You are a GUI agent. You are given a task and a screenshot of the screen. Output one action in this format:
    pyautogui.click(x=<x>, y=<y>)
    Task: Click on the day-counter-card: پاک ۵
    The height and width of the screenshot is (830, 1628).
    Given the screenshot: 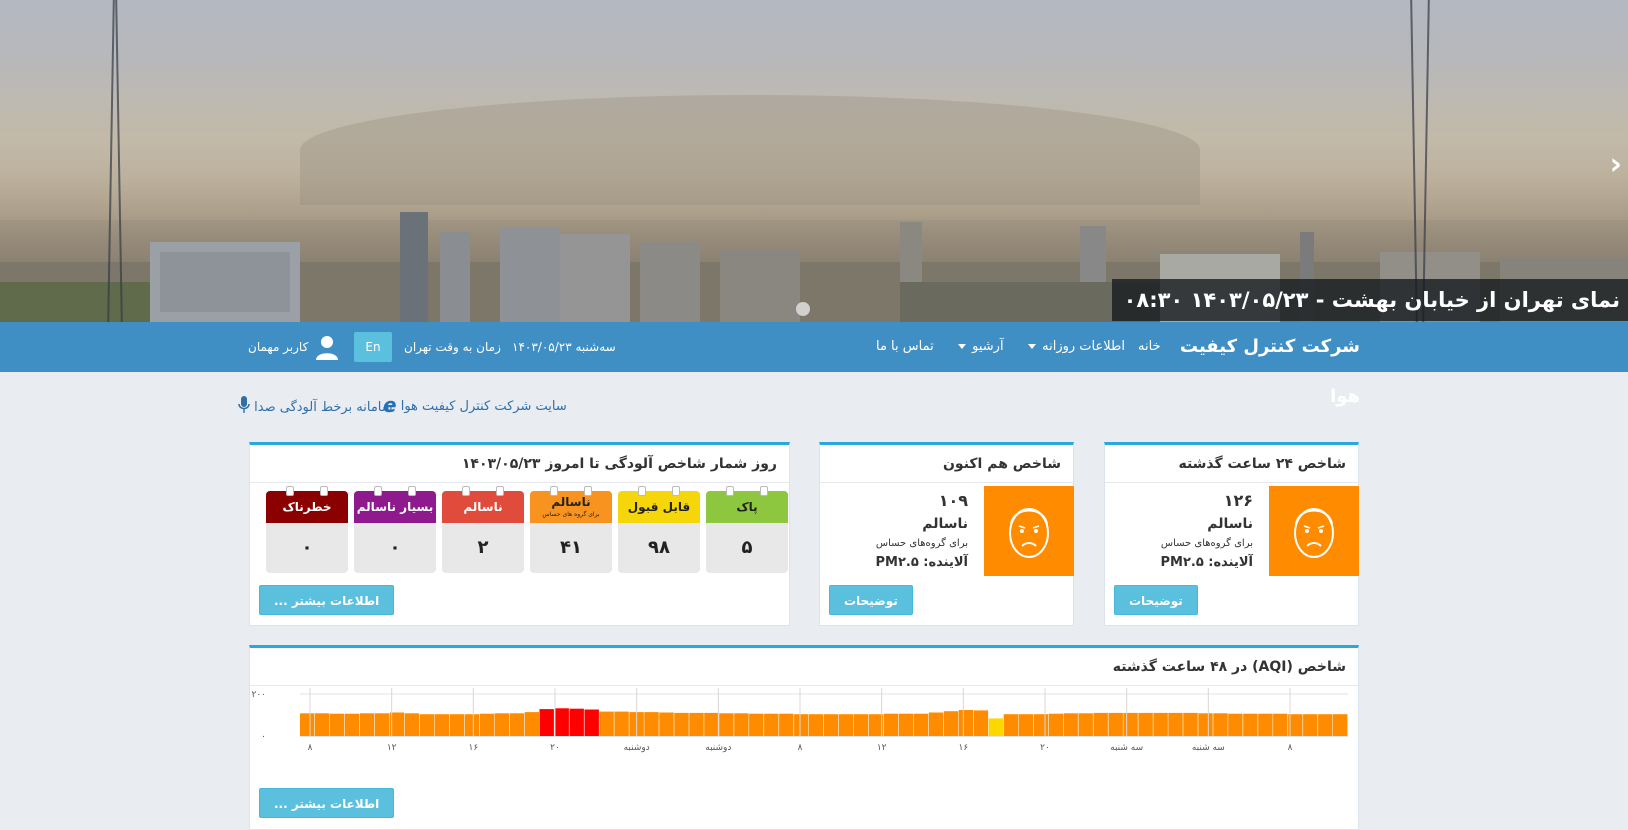 What is the action you would take?
    pyautogui.click(x=747, y=529)
    